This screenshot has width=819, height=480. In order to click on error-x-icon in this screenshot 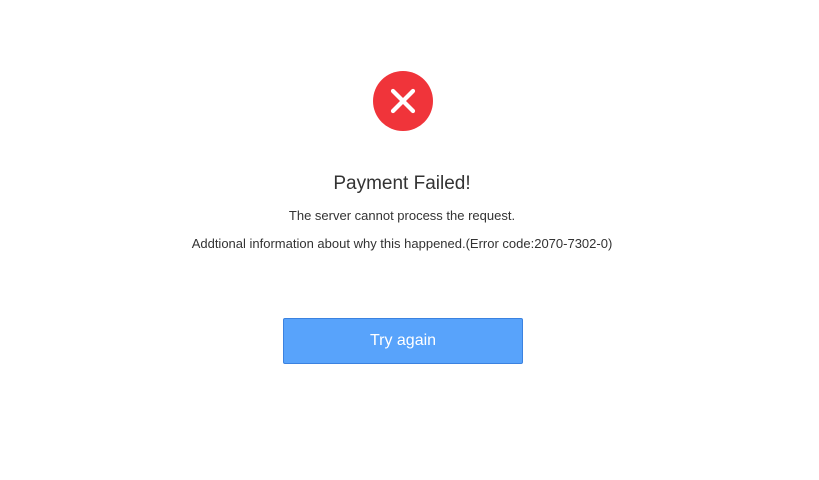, I will do `click(403, 101)`.